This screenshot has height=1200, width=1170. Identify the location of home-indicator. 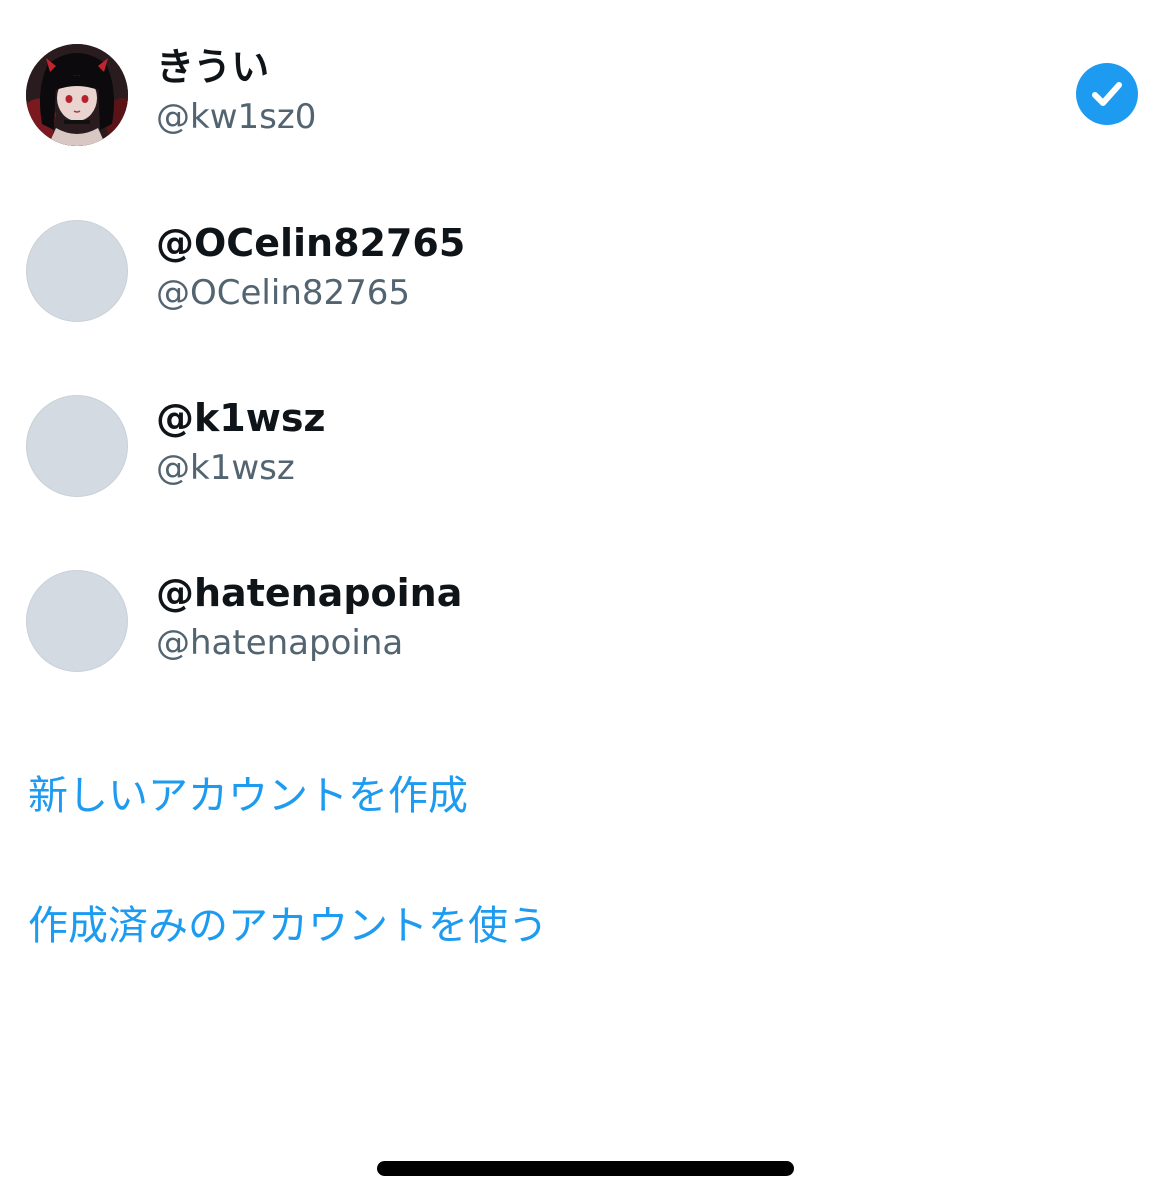
(585, 1168).